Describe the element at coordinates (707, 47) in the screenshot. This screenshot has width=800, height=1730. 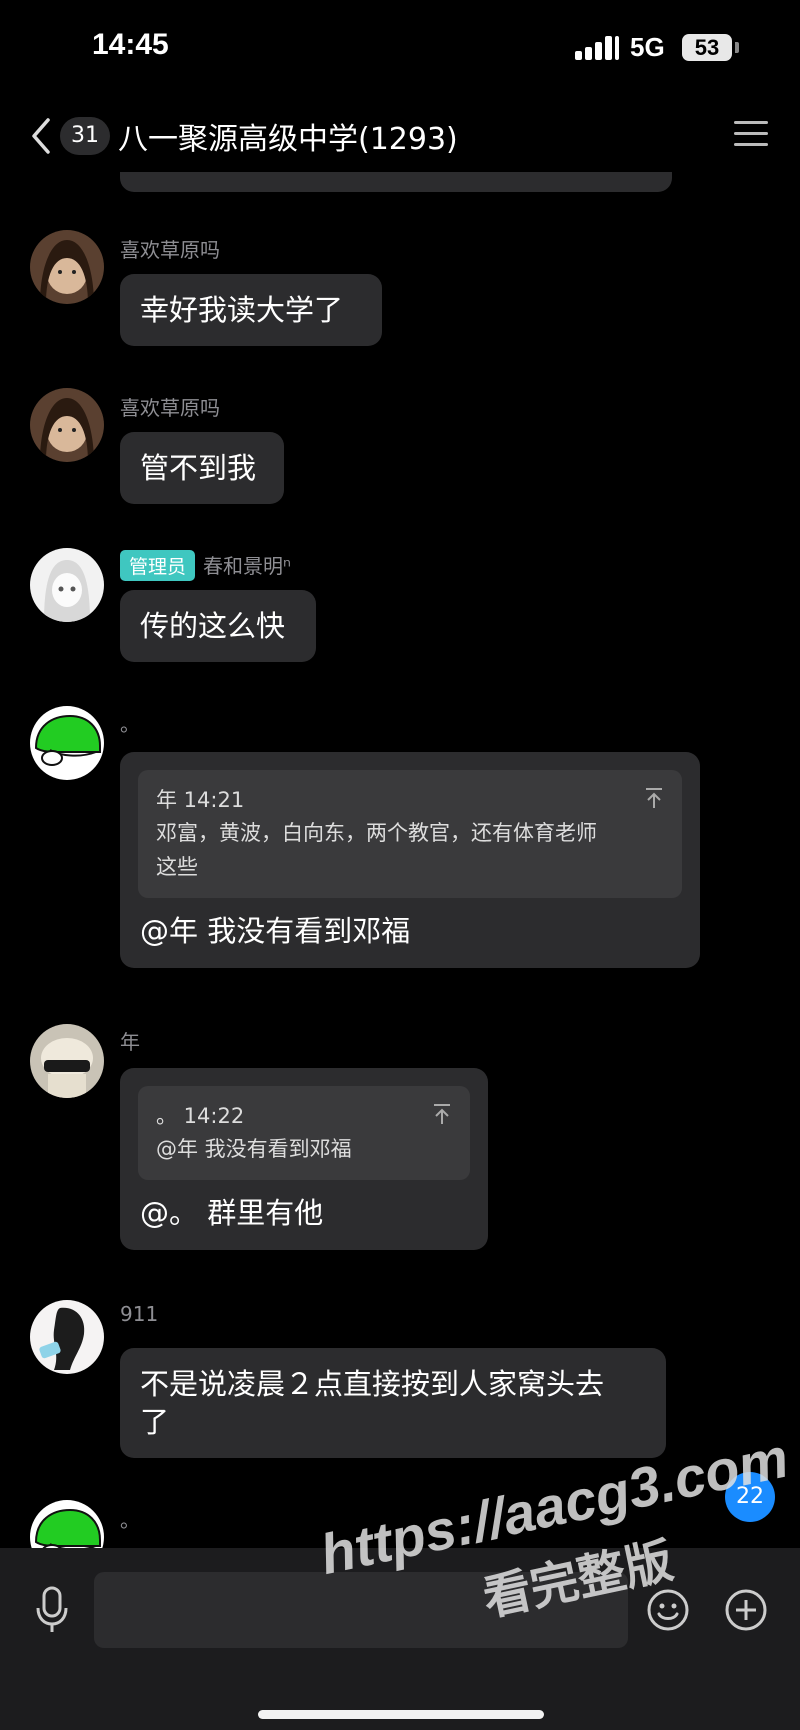
I see `battery-icon: 53` at that location.